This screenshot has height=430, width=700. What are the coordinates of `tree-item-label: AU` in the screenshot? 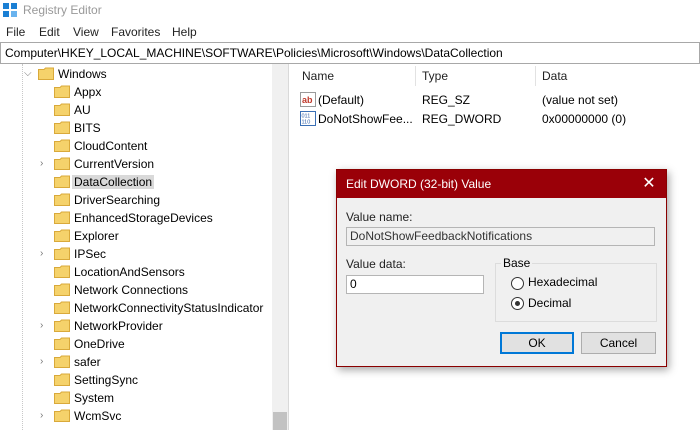 It's located at (82, 110).